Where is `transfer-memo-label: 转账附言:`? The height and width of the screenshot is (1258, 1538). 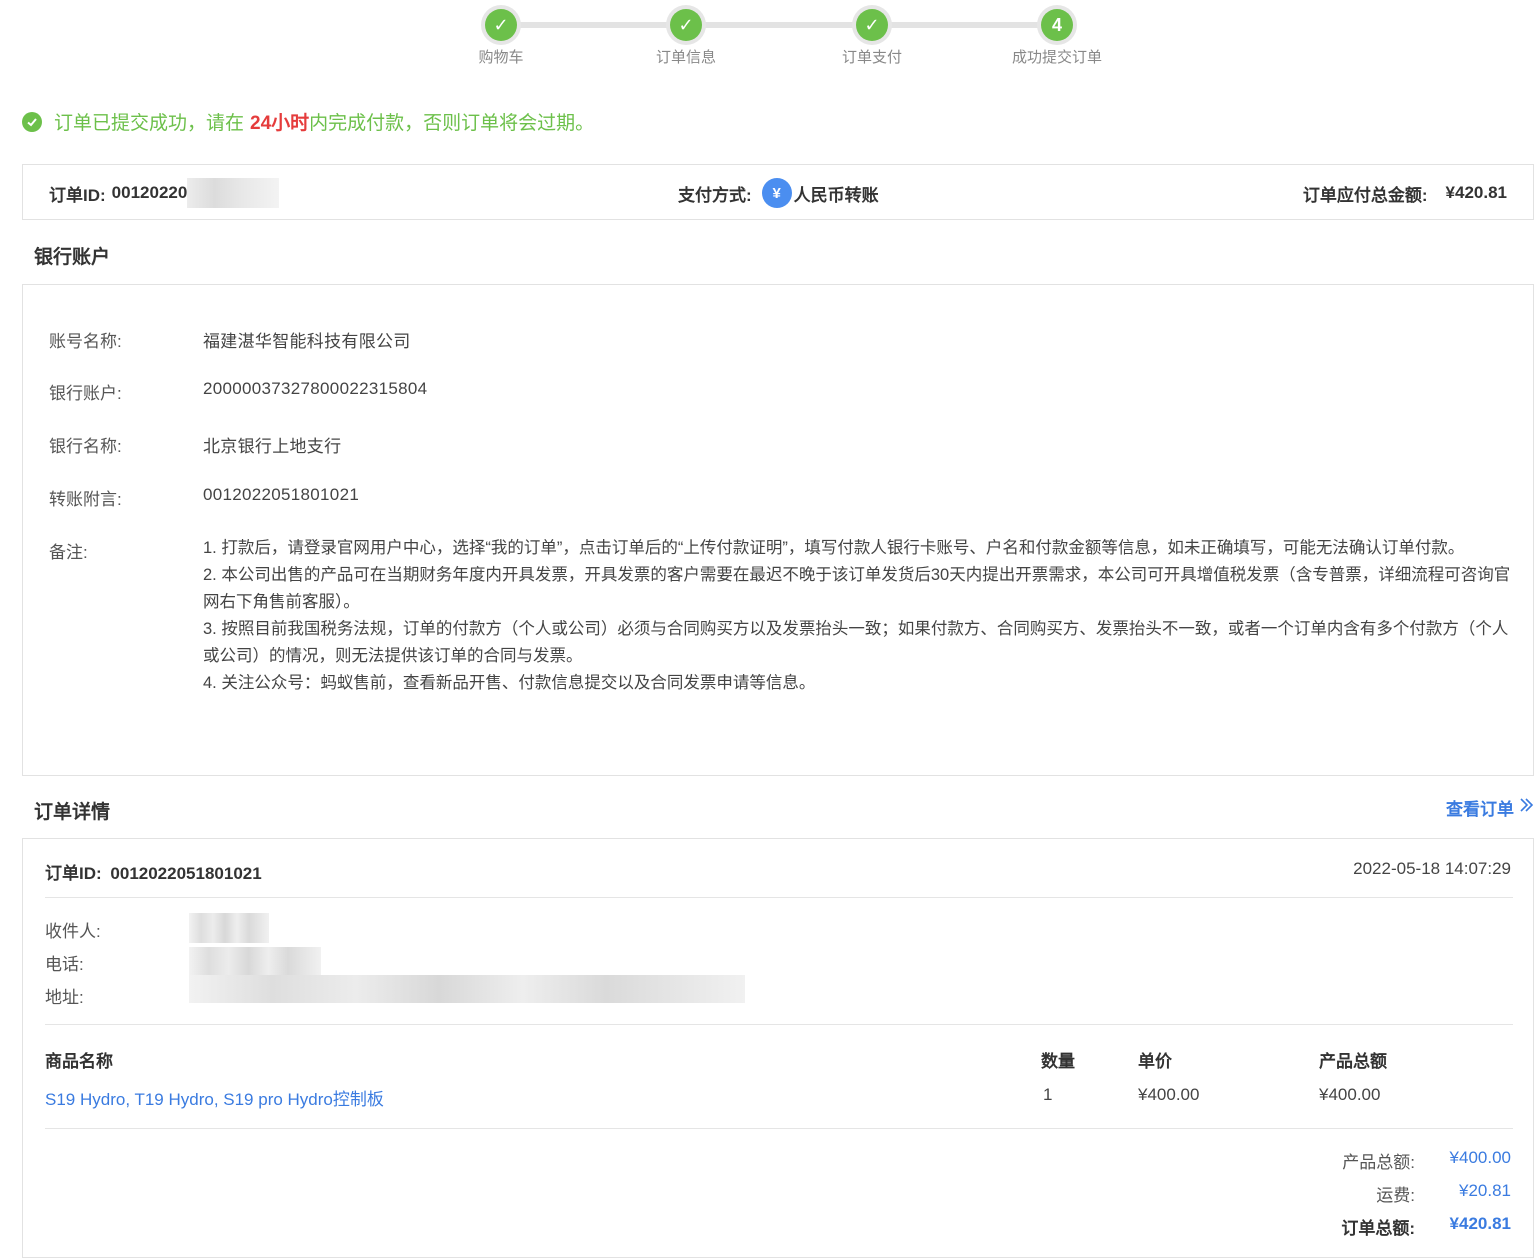 transfer-memo-label: 转账附言: is located at coordinates (85, 499).